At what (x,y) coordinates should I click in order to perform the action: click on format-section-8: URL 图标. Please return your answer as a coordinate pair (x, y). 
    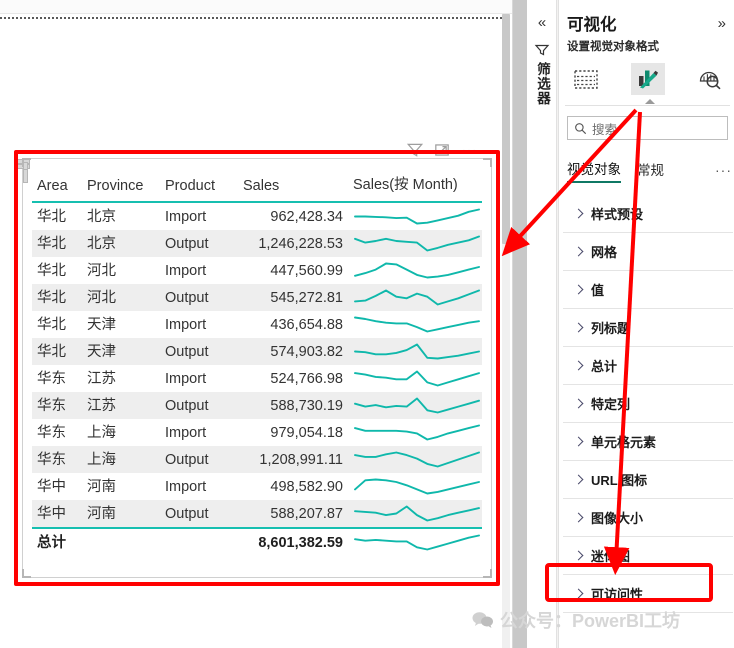
    Looking at the image, I should click on (648, 480).